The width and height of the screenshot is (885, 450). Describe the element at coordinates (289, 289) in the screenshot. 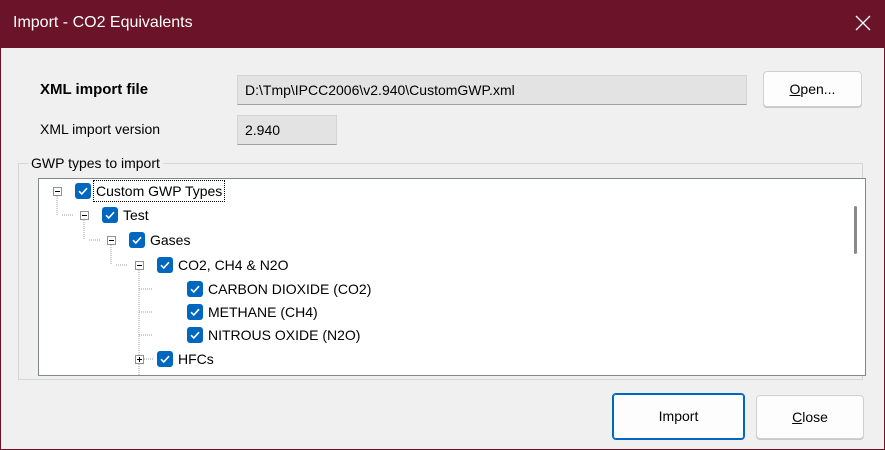

I see `tree-node-carbon-dioxide: CARBON DIOXIDE (CO2)` at that location.